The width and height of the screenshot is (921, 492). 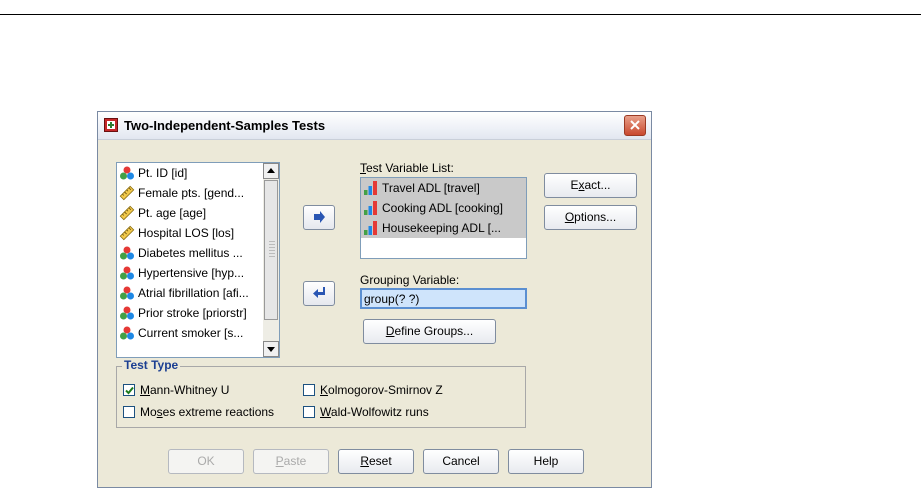 I want to click on variable-label: Hospital LOS [los], so click(x=186, y=233).